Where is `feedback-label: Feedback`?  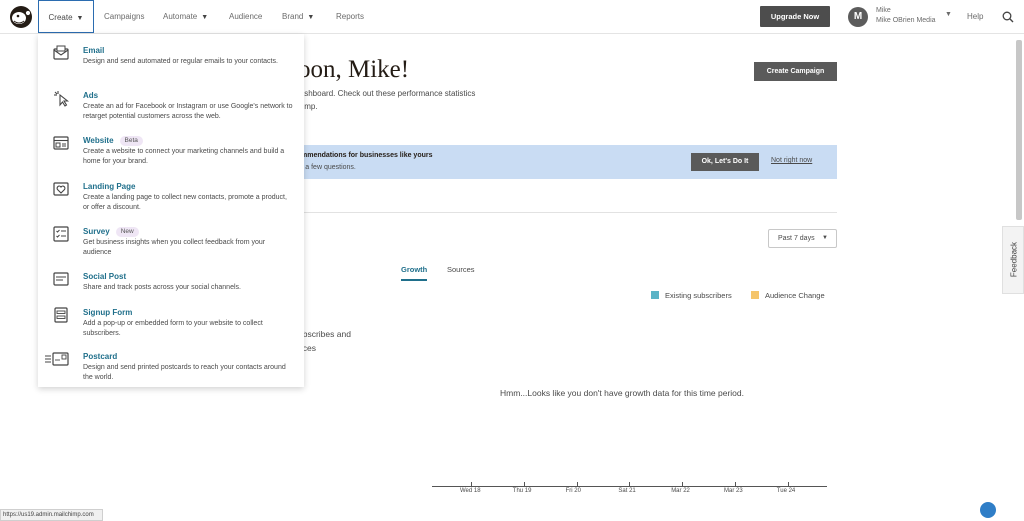
feedback-label: Feedback is located at coordinates (1014, 259).